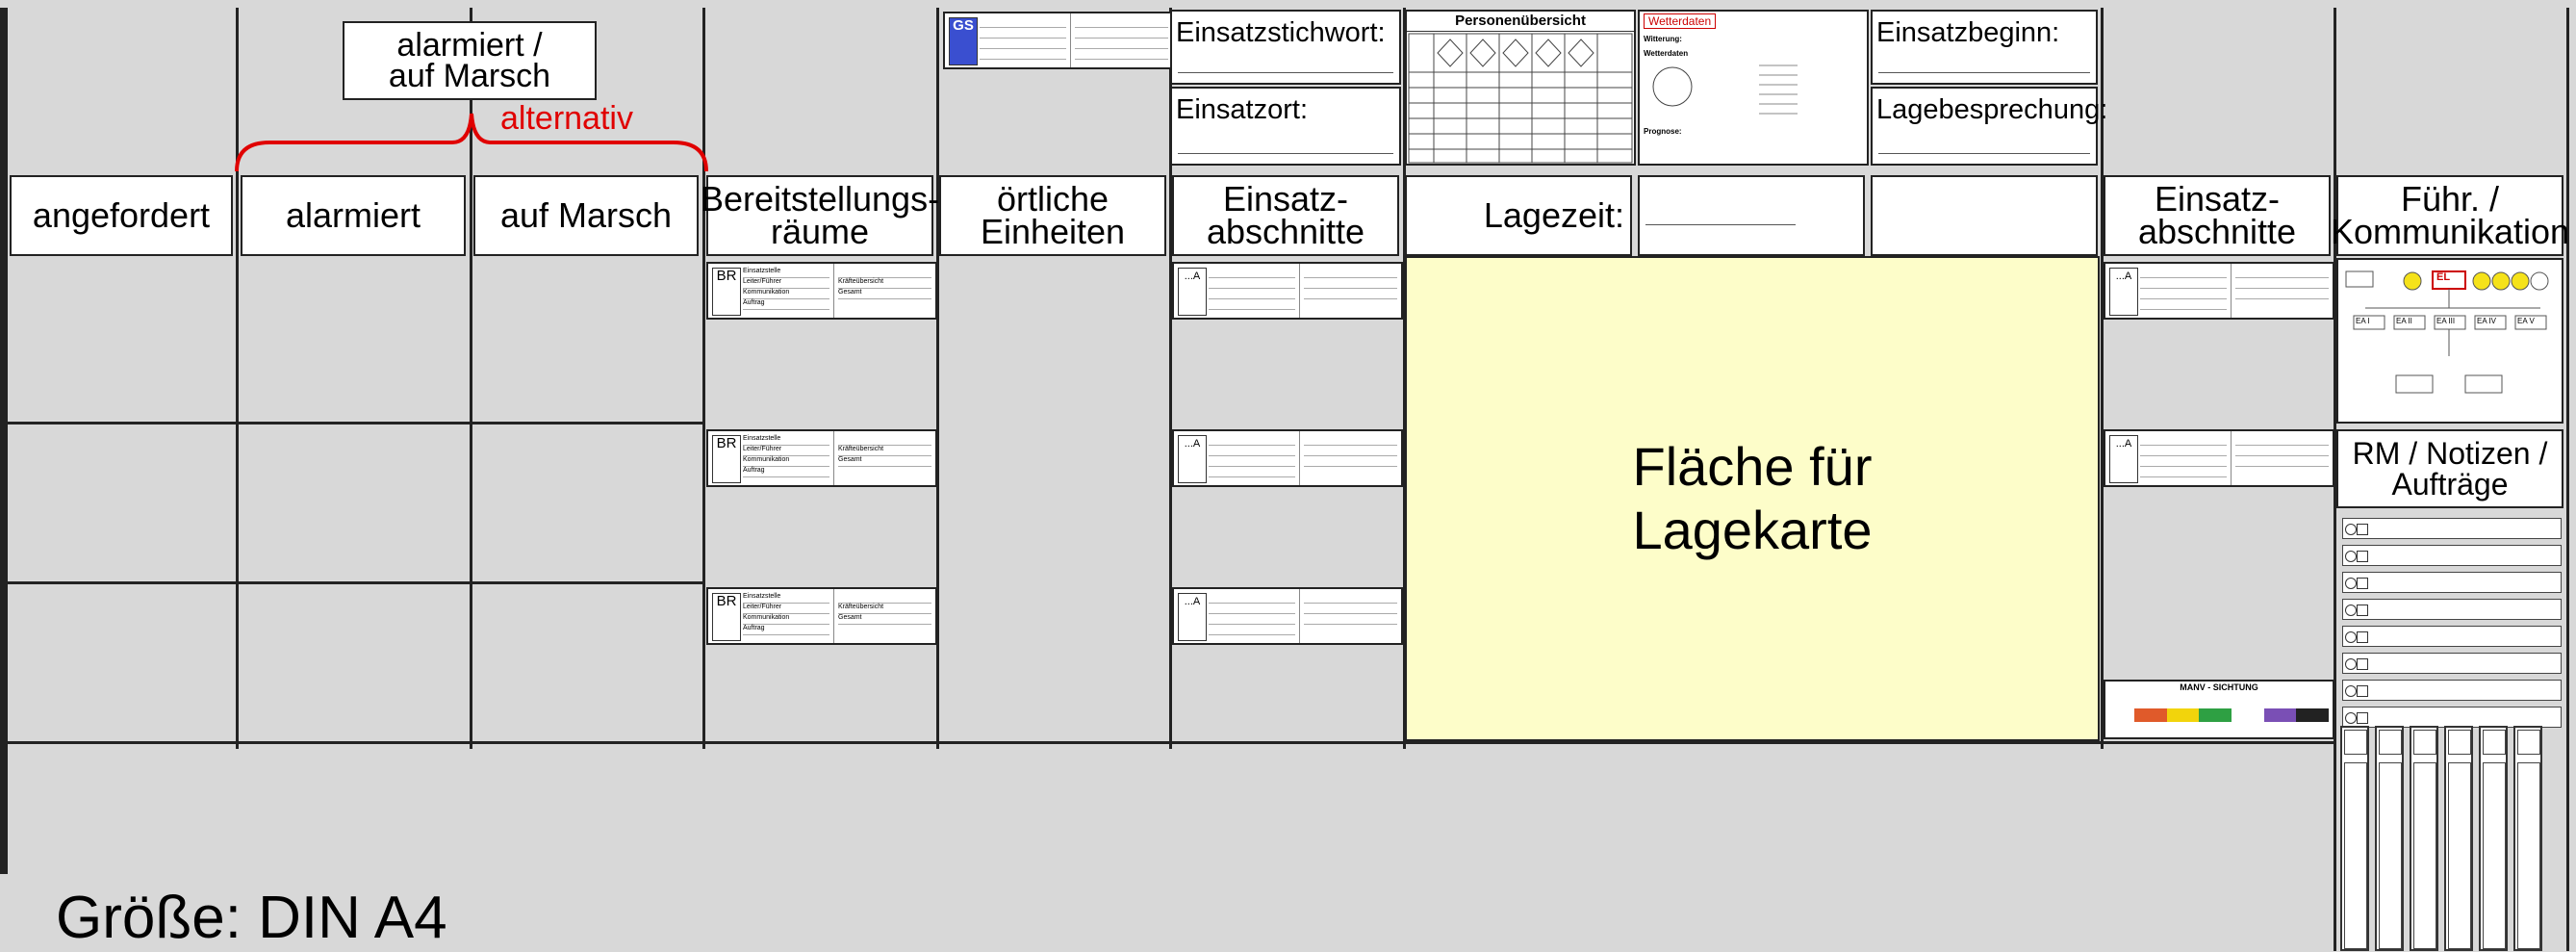  What do you see at coordinates (1725, 90) in the screenshot?
I see `wind-compass` at bounding box center [1725, 90].